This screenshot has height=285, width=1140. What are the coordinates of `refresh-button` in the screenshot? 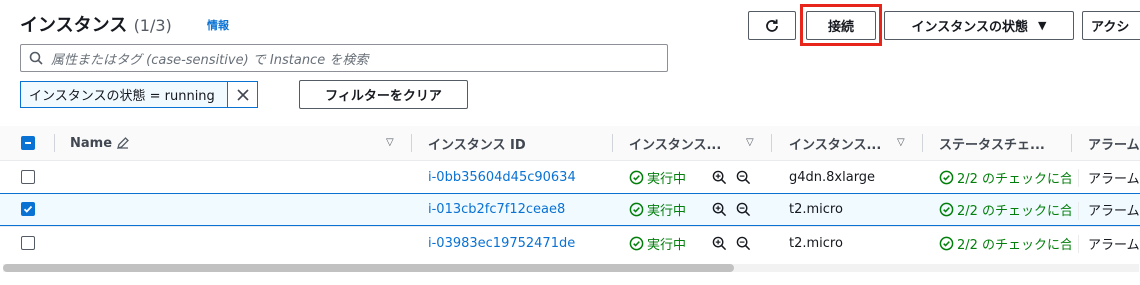 It's located at (772, 25).